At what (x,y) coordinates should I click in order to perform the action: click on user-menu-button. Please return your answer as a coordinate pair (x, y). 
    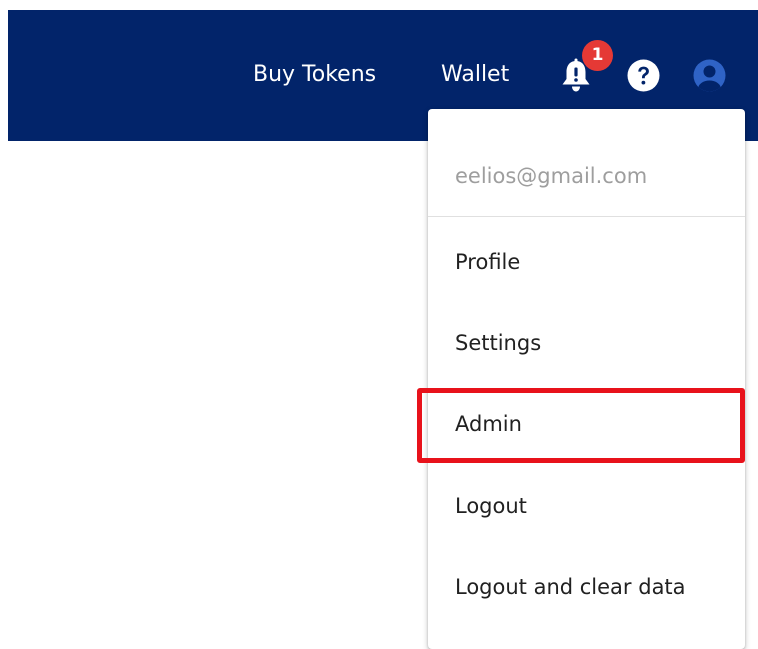
    Looking at the image, I should click on (709, 75).